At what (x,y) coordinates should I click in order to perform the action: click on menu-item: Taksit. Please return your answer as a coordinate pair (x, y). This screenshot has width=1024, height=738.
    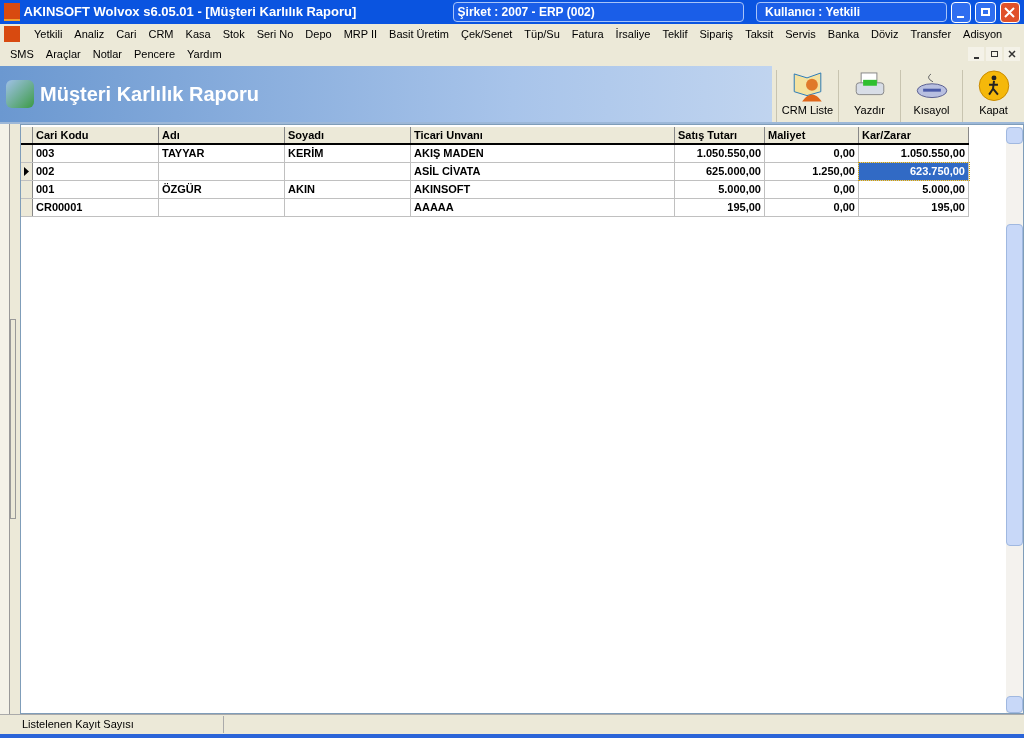
    Looking at the image, I should click on (759, 34).